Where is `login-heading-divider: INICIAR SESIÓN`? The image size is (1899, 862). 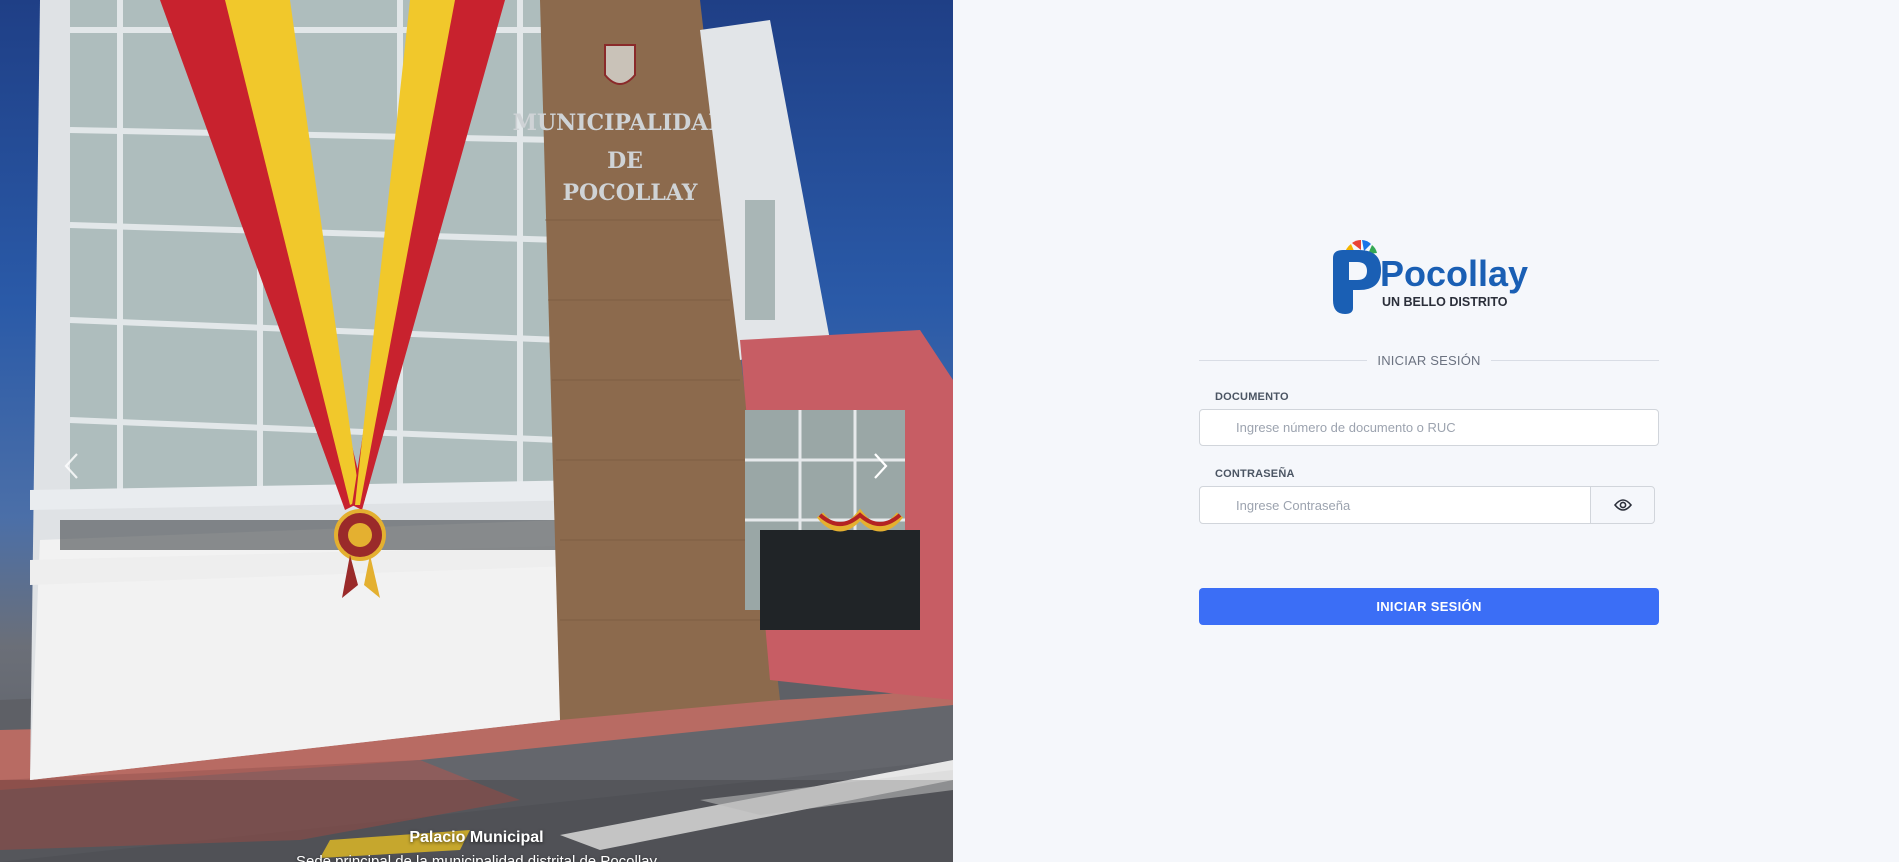 login-heading-divider: INICIAR SESIÓN is located at coordinates (1429, 360).